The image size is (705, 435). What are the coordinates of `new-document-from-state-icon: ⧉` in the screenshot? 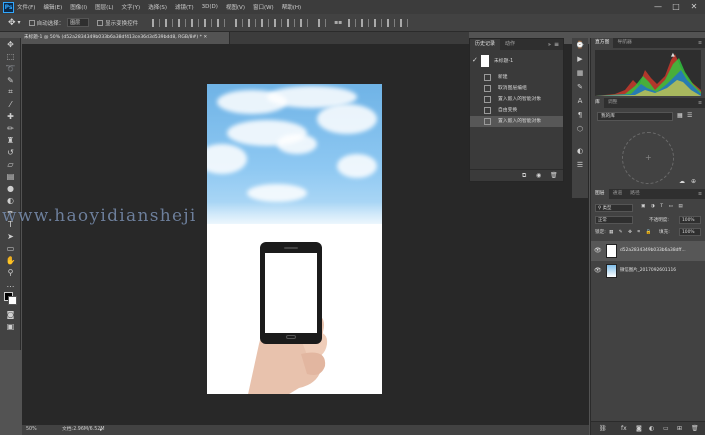 It's located at (524, 176).